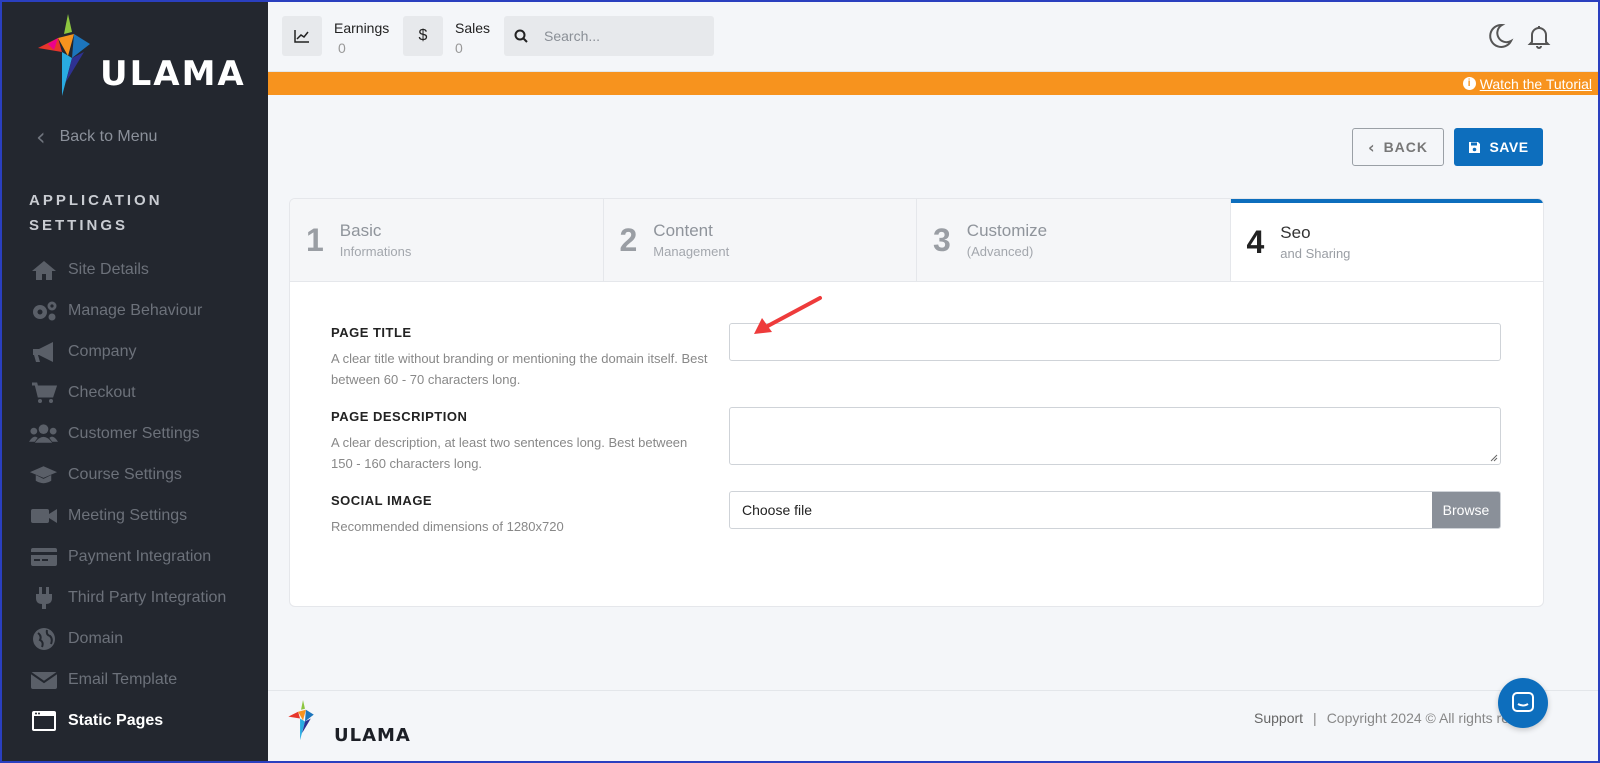  Describe the element at coordinates (144, 638) in the screenshot. I see `sidebar-item-domain: Domain` at that location.